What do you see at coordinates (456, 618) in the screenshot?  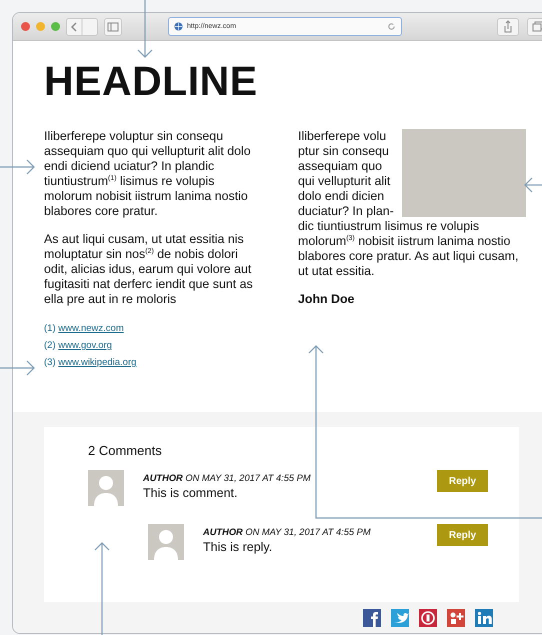 I see `googleplus-icon` at bounding box center [456, 618].